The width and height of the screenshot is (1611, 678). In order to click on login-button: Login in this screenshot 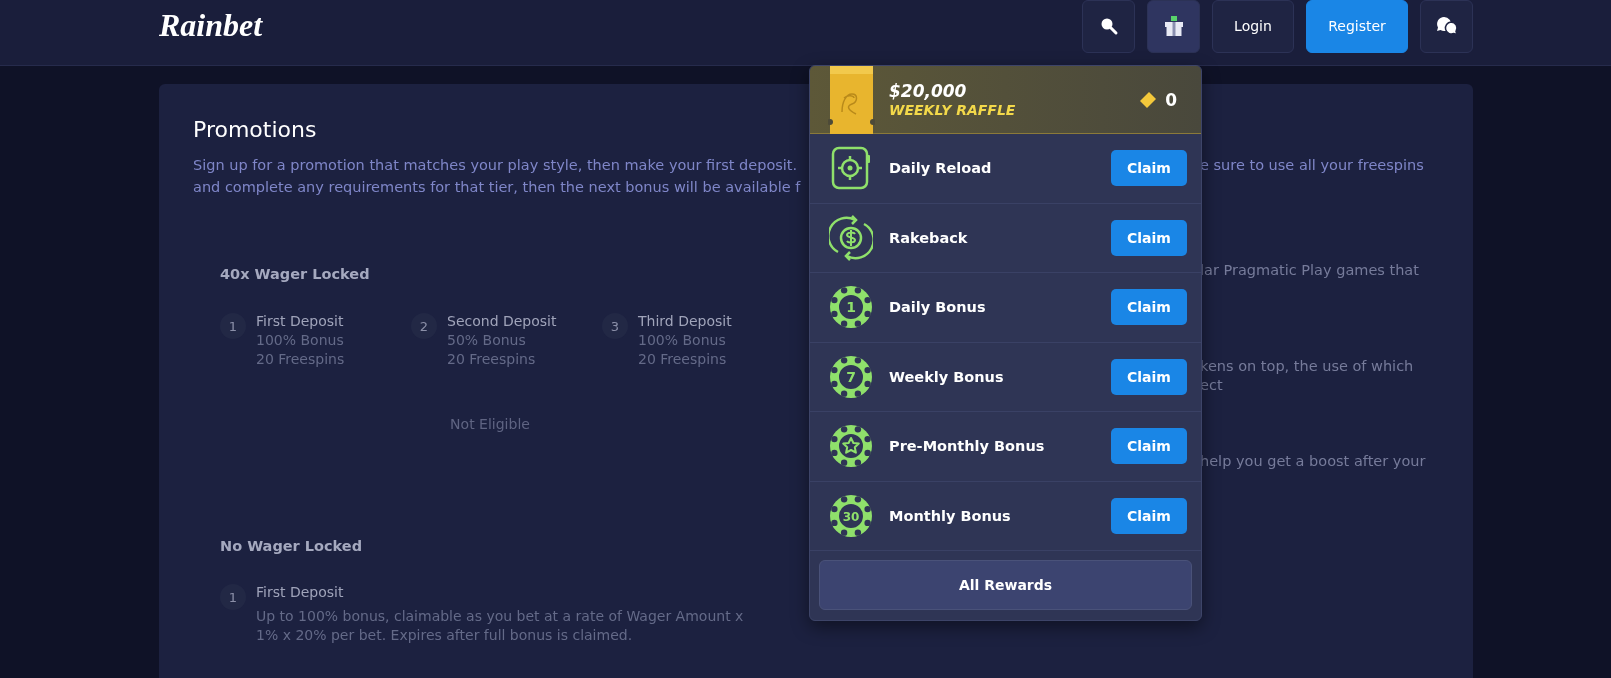, I will do `click(1253, 26)`.